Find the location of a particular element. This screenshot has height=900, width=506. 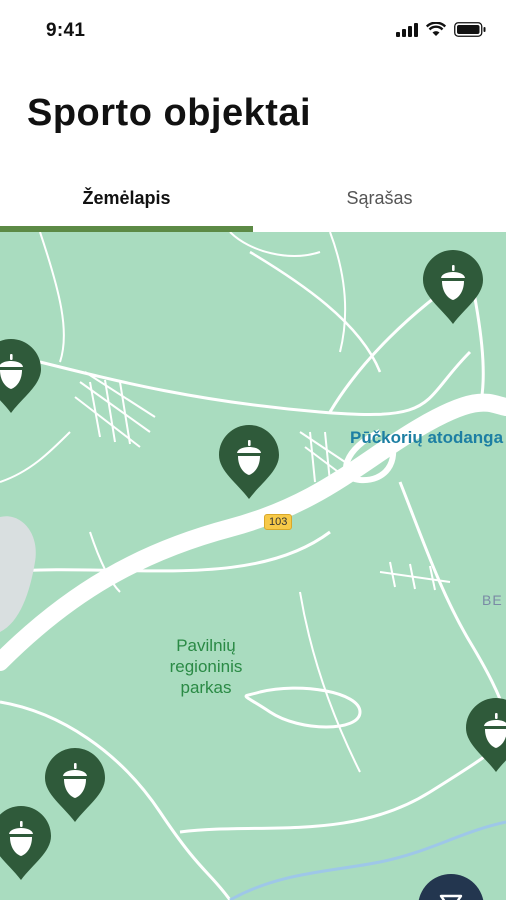

tab-bar: Žemėlapis Sąrašas is located at coordinates (253, 200).